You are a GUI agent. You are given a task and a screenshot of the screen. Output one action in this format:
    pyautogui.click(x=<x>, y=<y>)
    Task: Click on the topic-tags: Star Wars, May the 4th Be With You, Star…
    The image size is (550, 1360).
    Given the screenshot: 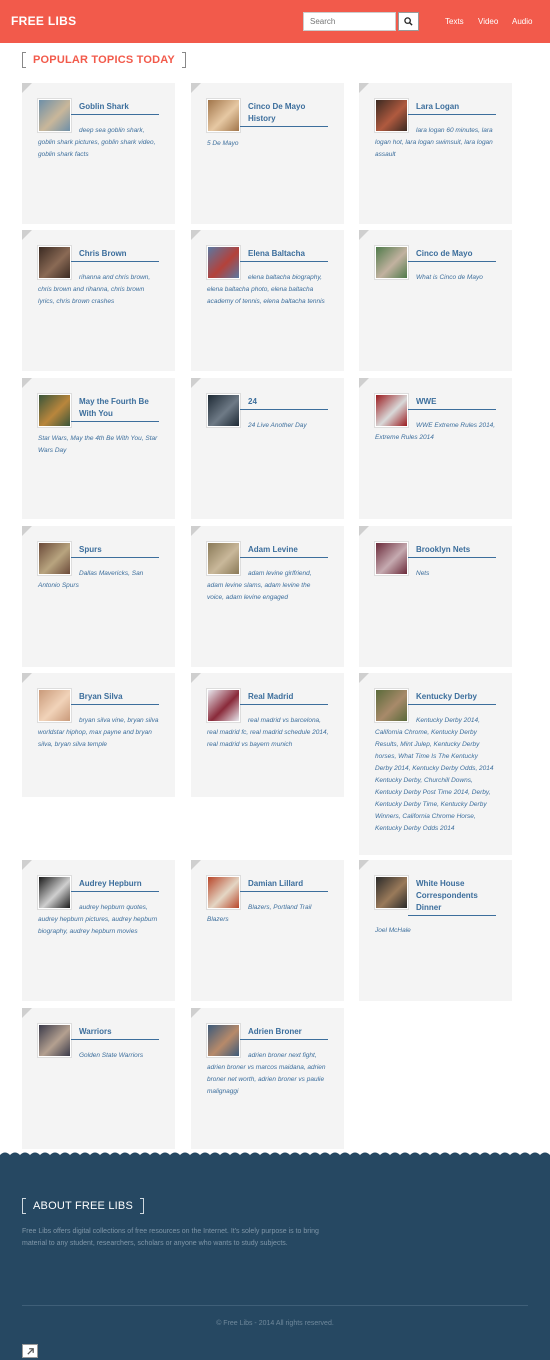 What is the action you would take?
    pyautogui.click(x=99, y=445)
    